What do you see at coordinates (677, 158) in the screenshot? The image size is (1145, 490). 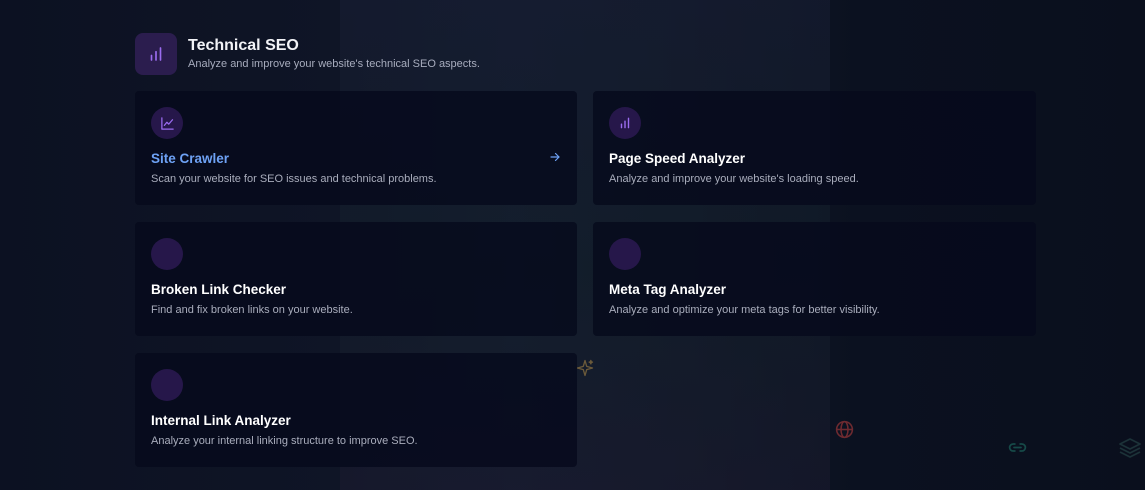 I see `card-title: Page Speed Analyzer` at bounding box center [677, 158].